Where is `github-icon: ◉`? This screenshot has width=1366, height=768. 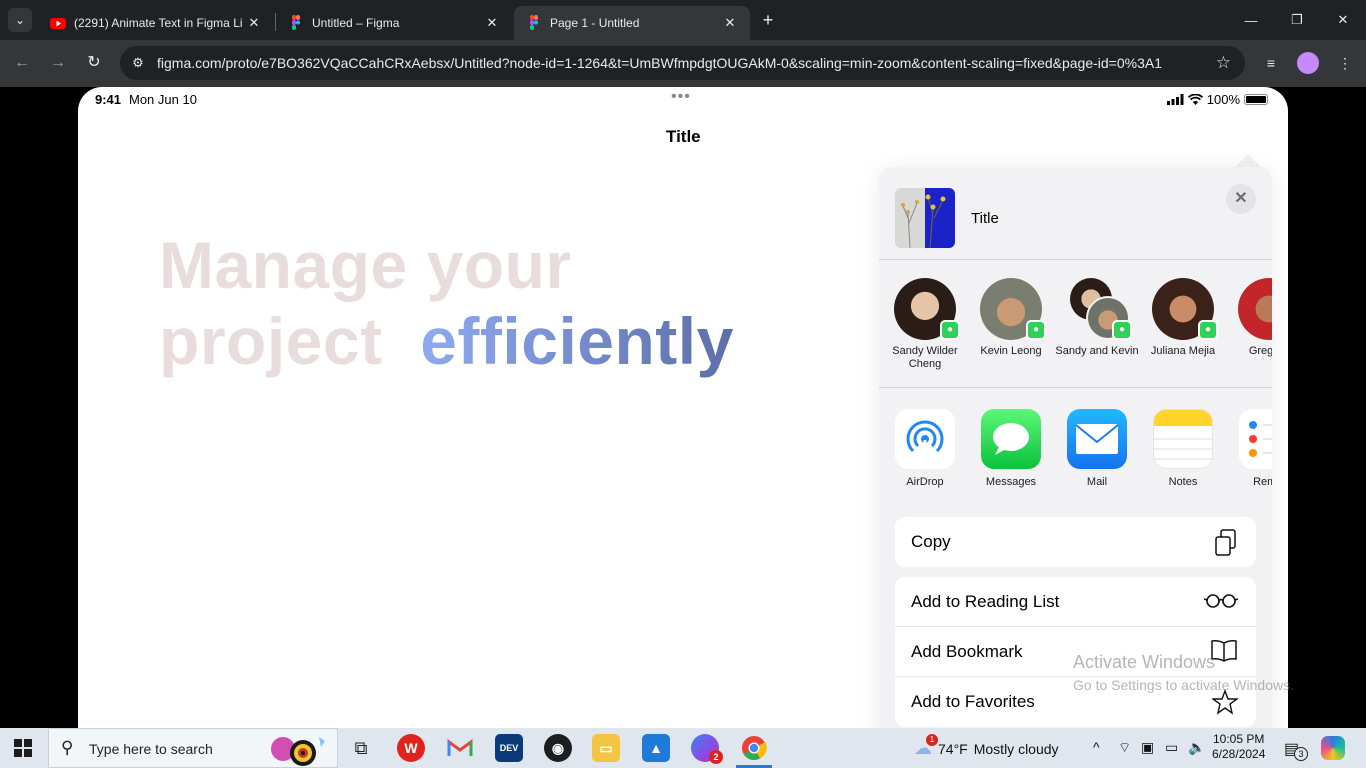 github-icon: ◉ is located at coordinates (558, 748).